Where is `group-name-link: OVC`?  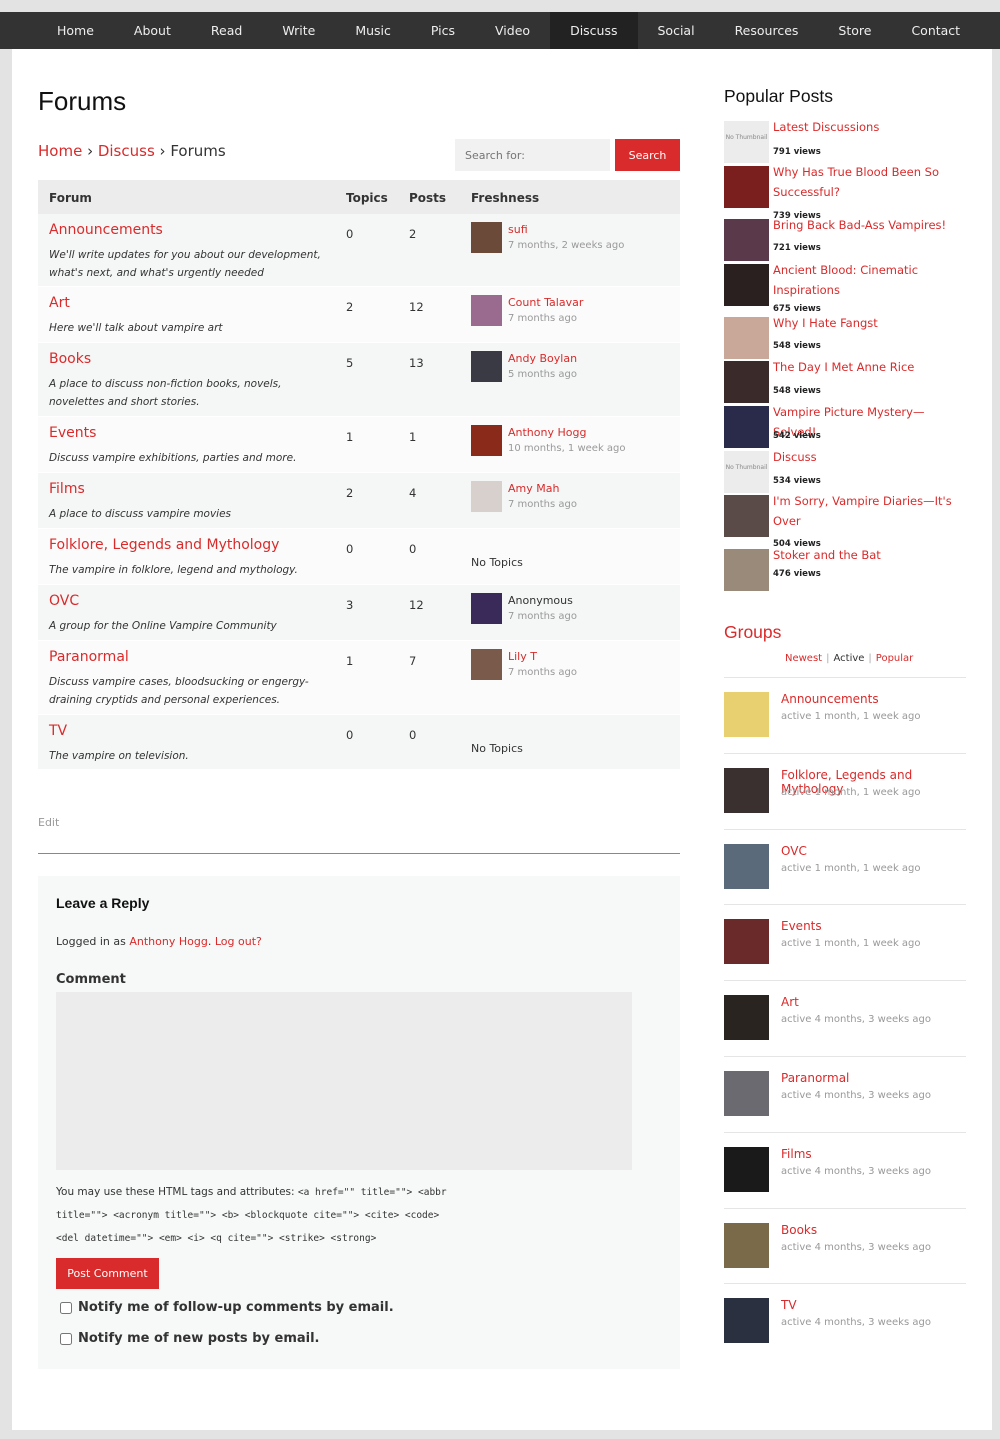
group-name-link: OVC is located at coordinates (794, 851).